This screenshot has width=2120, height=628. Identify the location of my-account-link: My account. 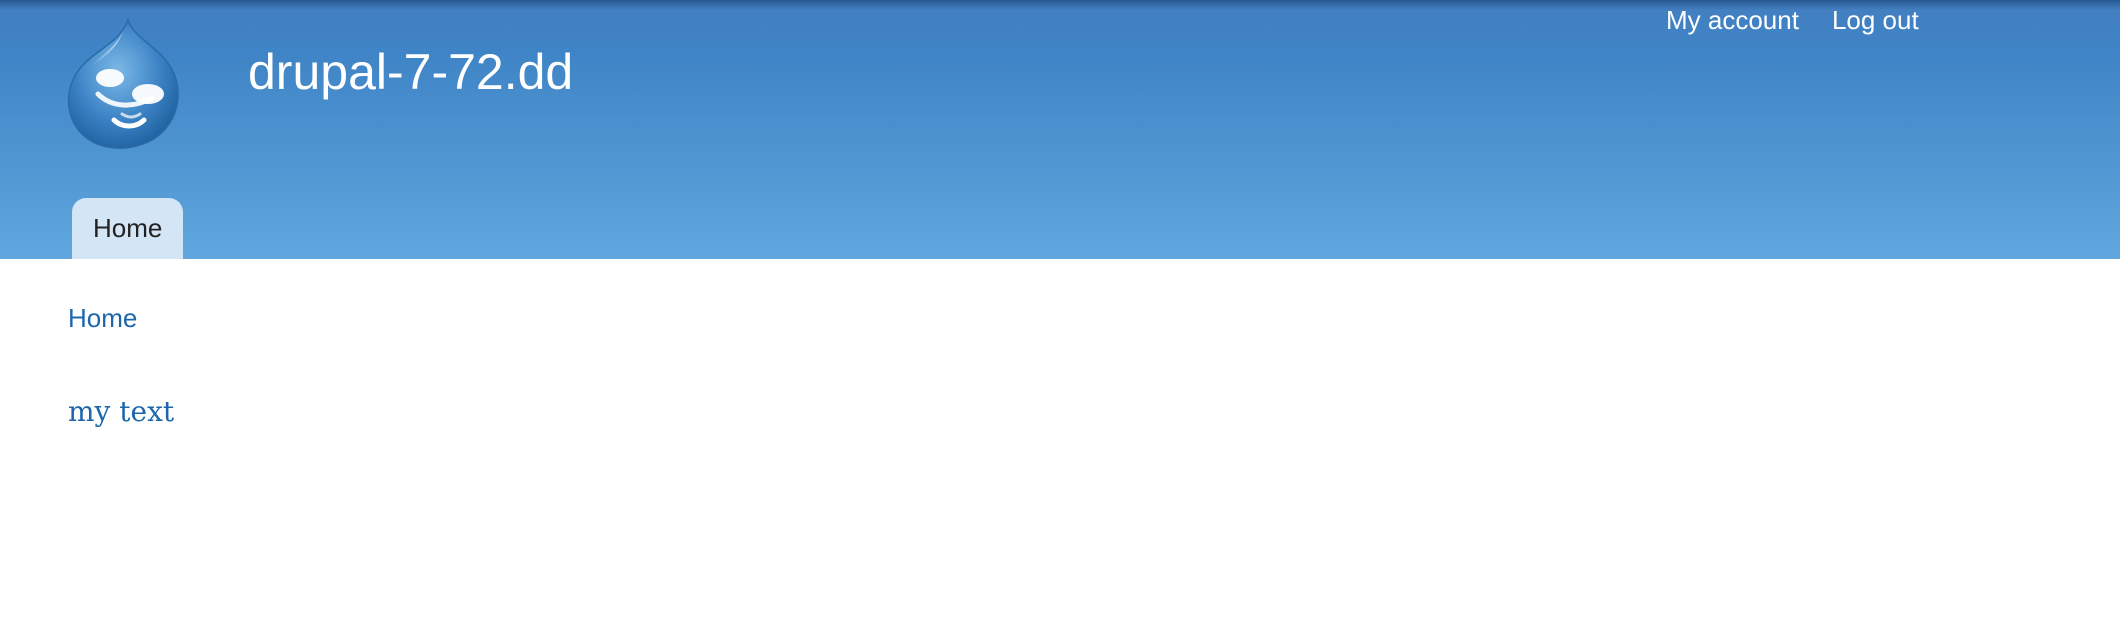
(1732, 20).